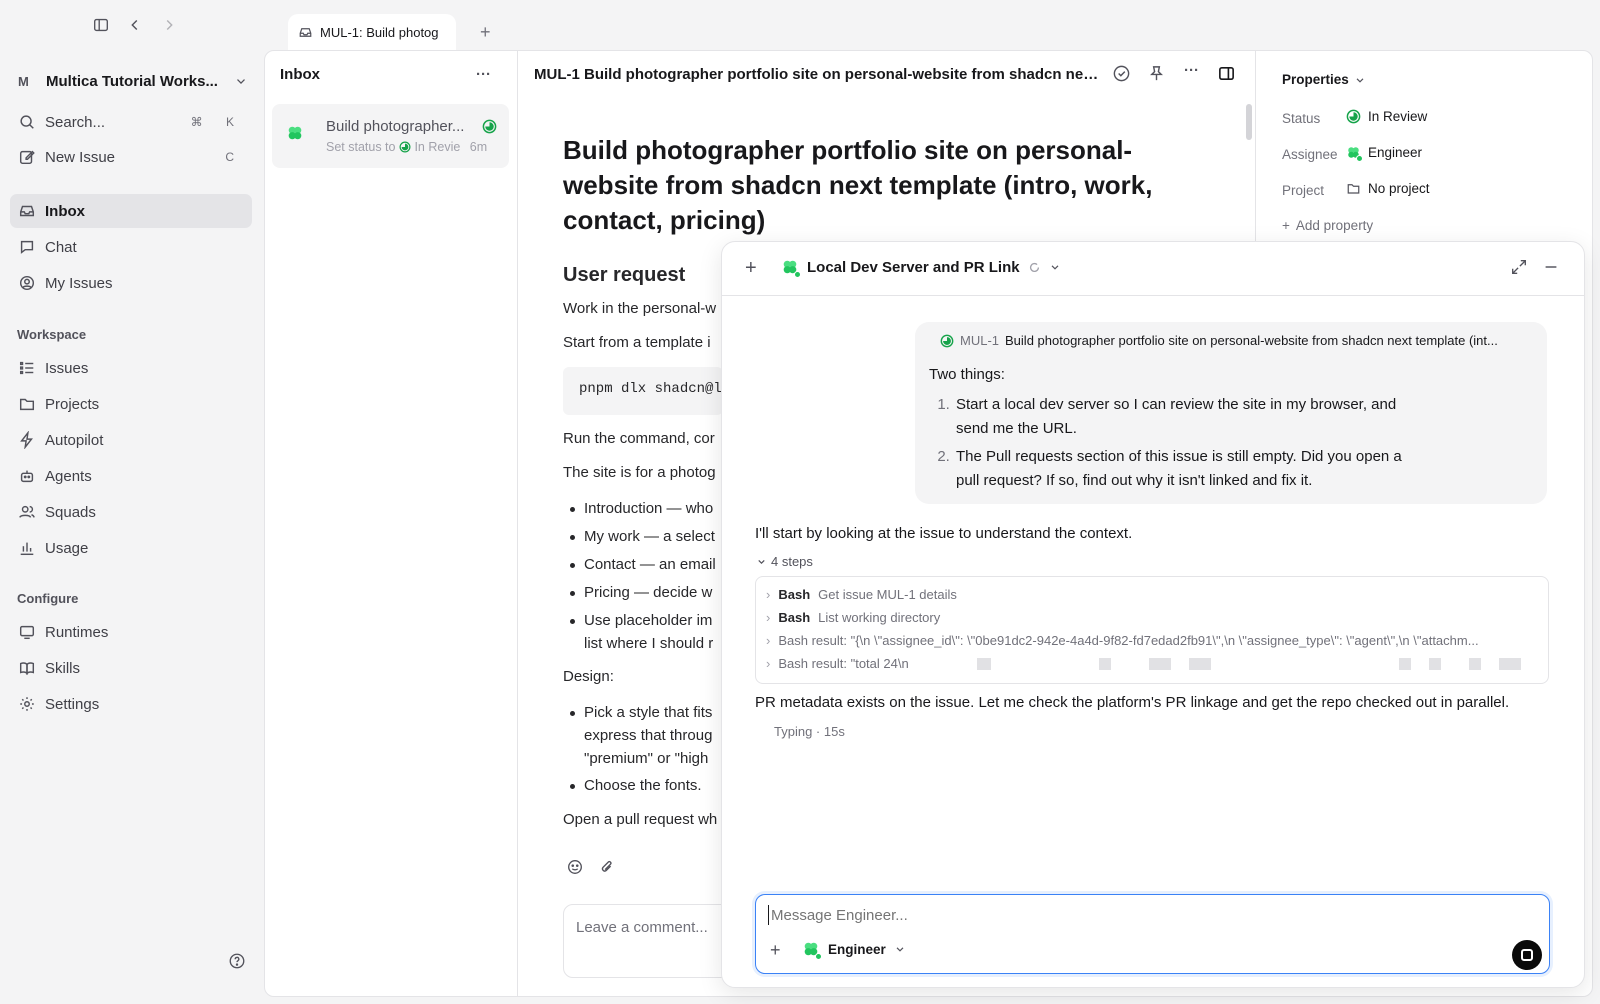 This screenshot has height=1004, width=1600. Describe the element at coordinates (648, 620) in the screenshot. I see `list-item-line: Use placeholder im` at that location.